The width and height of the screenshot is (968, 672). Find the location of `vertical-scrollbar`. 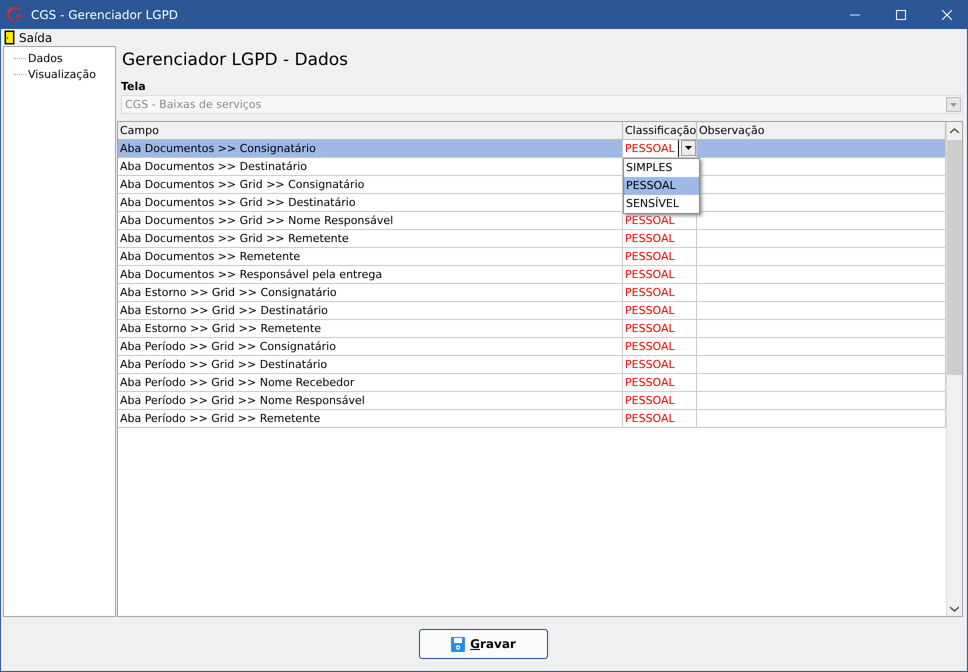

vertical-scrollbar is located at coordinates (954, 369).